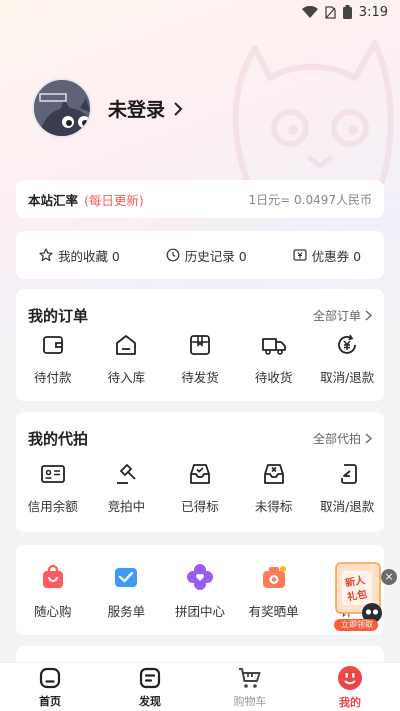 Image resolution: width=400 pixels, height=711 pixels. I want to click on favorites-label: 我的收藏 0, so click(88, 256).